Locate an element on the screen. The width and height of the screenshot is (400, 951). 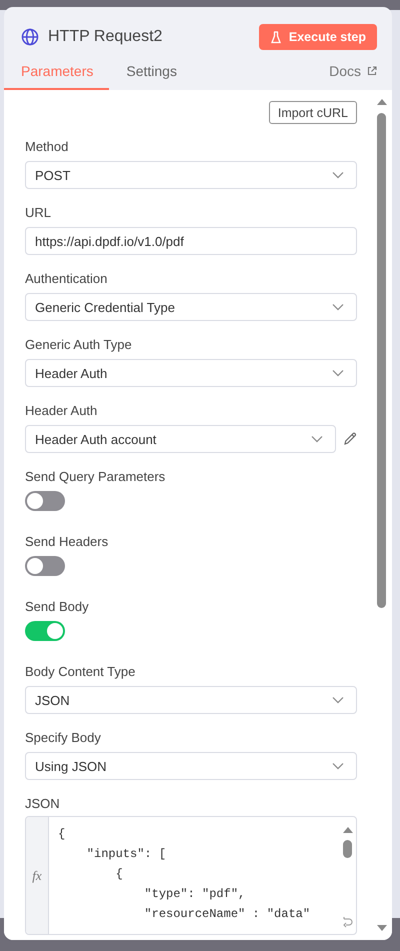
import-curl-button: Import cURL is located at coordinates (312, 112).